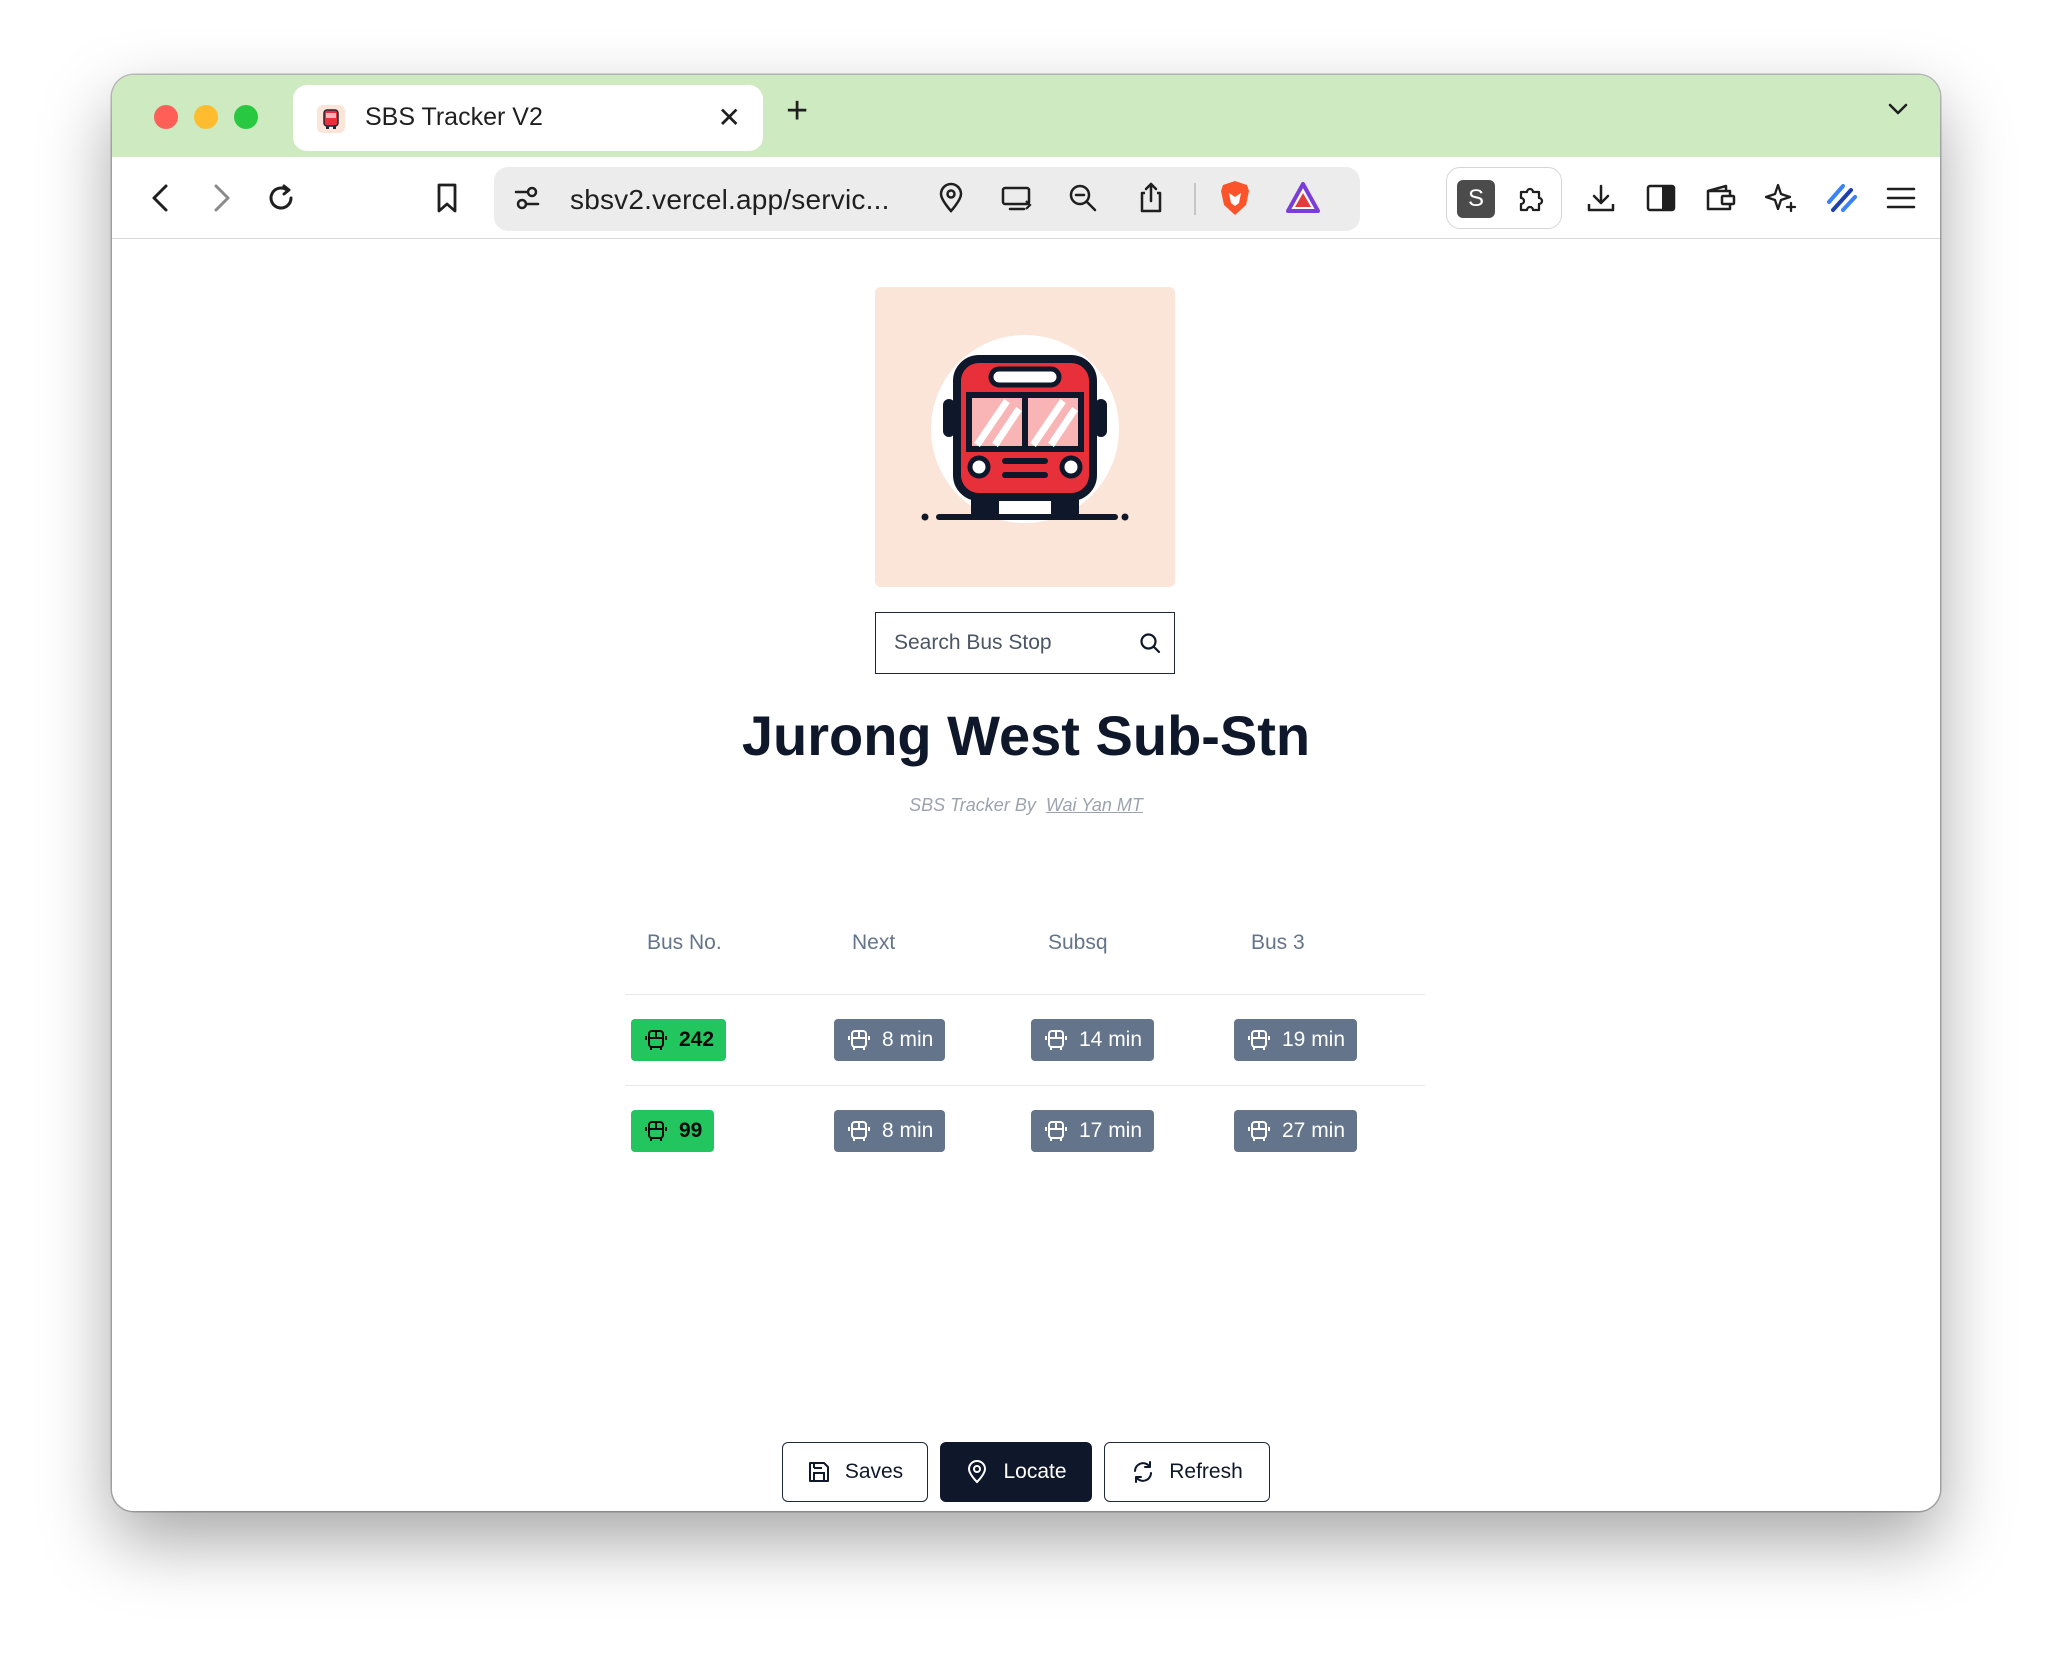 The width and height of the screenshot is (2050, 1658). Describe the element at coordinates (1206, 1471) in the screenshot. I see `refresh-label: Refresh` at that location.